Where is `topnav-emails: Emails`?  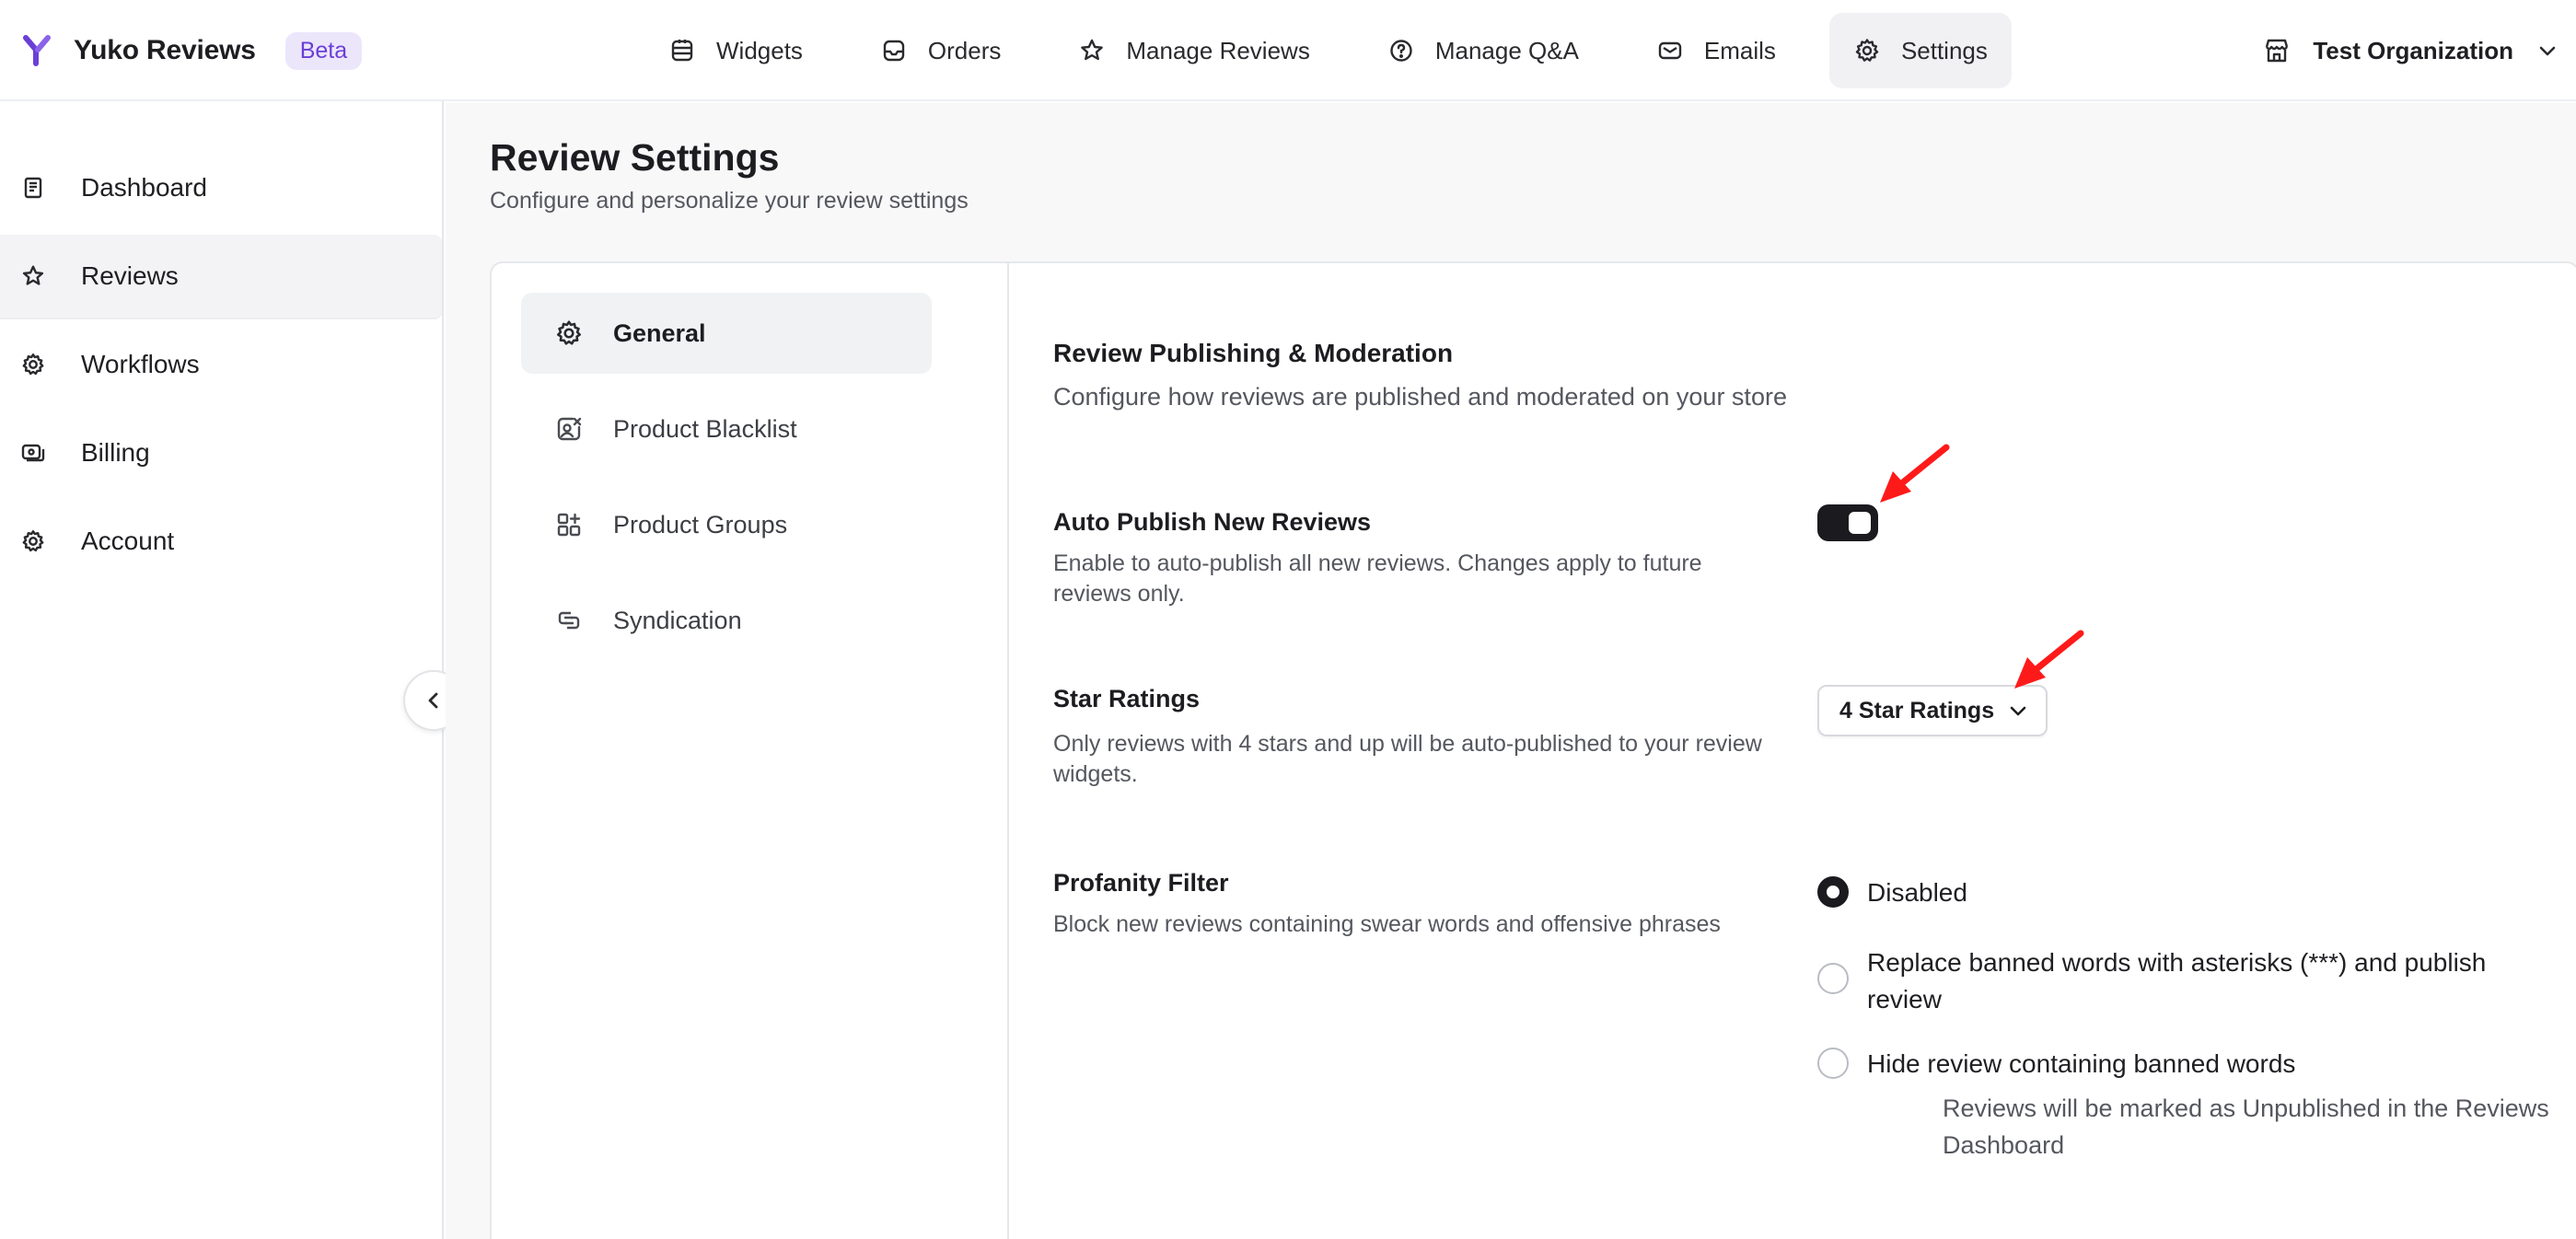
topnav-emails: Emails is located at coordinates (1716, 50).